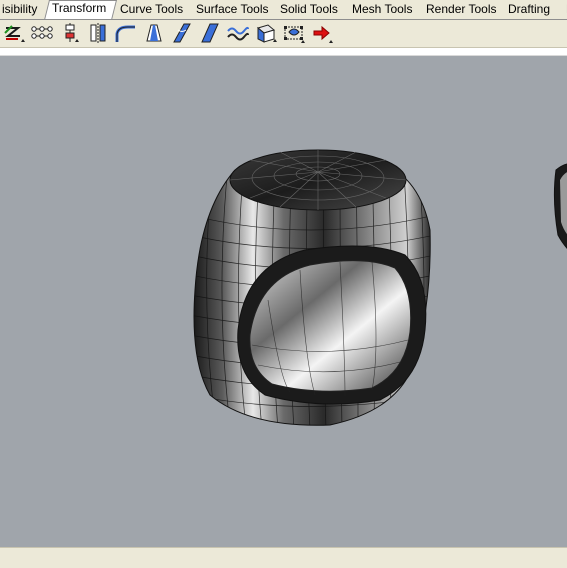  Describe the element at coordinates (14, 33) in the screenshot. I see `move-icon` at that location.